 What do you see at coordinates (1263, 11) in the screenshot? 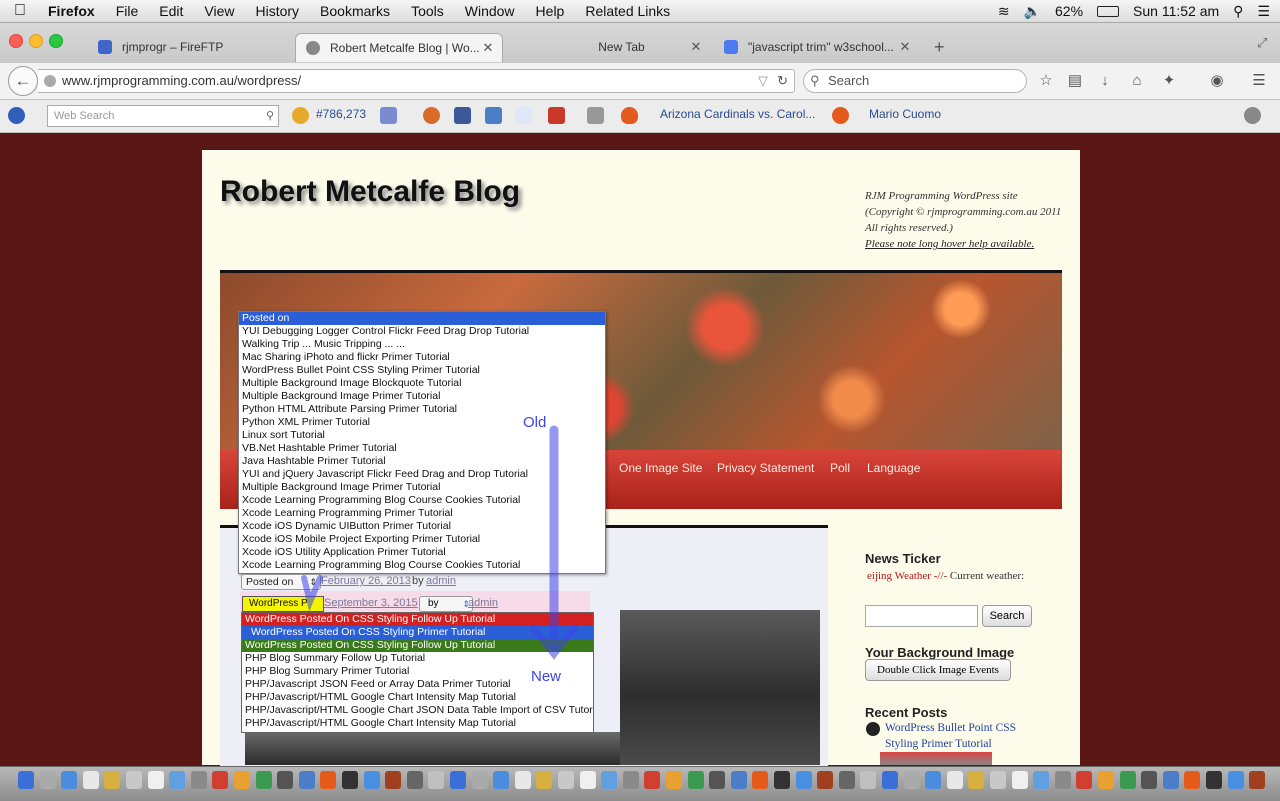
I see `notification-center-icon: ☰` at bounding box center [1263, 11].